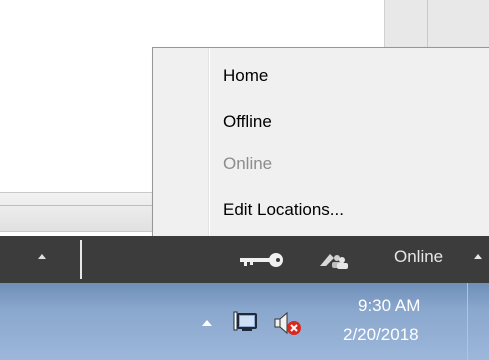 This screenshot has width=489, height=360. Describe the element at coordinates (248, 163) in the screenshot. I see `menu-item-online: Online` at that location.